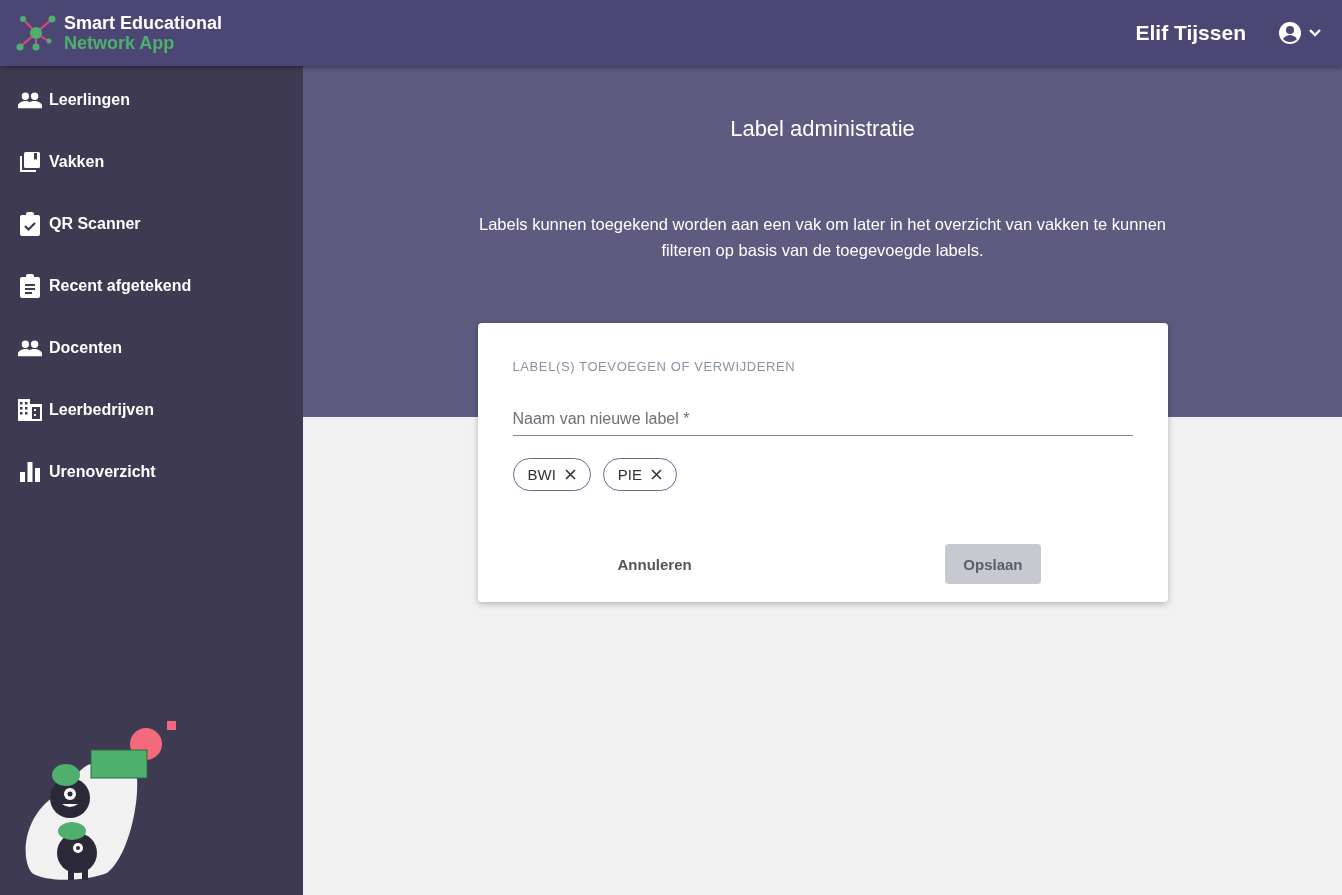 This screenshot has width=1342, height=895. Describe the element at coordinates (143, 23) in the screenshot. I see `app-name-text: Smart Educational` at that location.